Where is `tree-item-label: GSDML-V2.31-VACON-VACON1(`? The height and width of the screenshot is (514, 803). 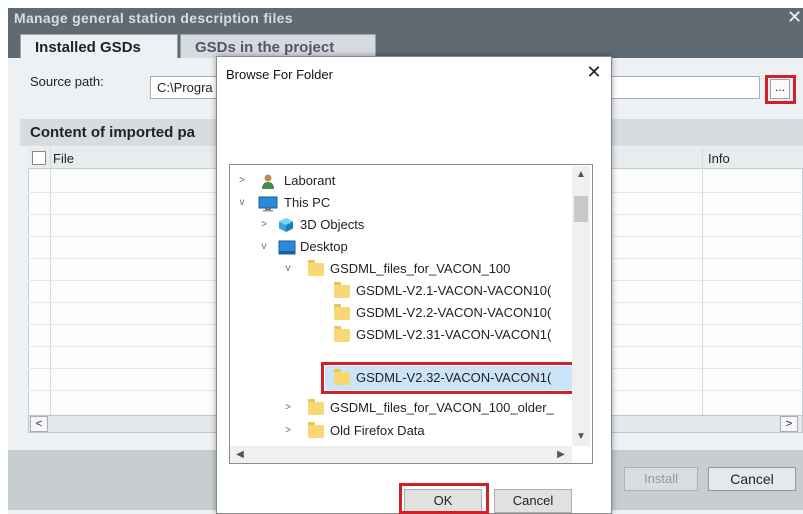
tree-item-label: GSDML-V2.31-VACON-VACON1( is located at coordinates (454, 334).